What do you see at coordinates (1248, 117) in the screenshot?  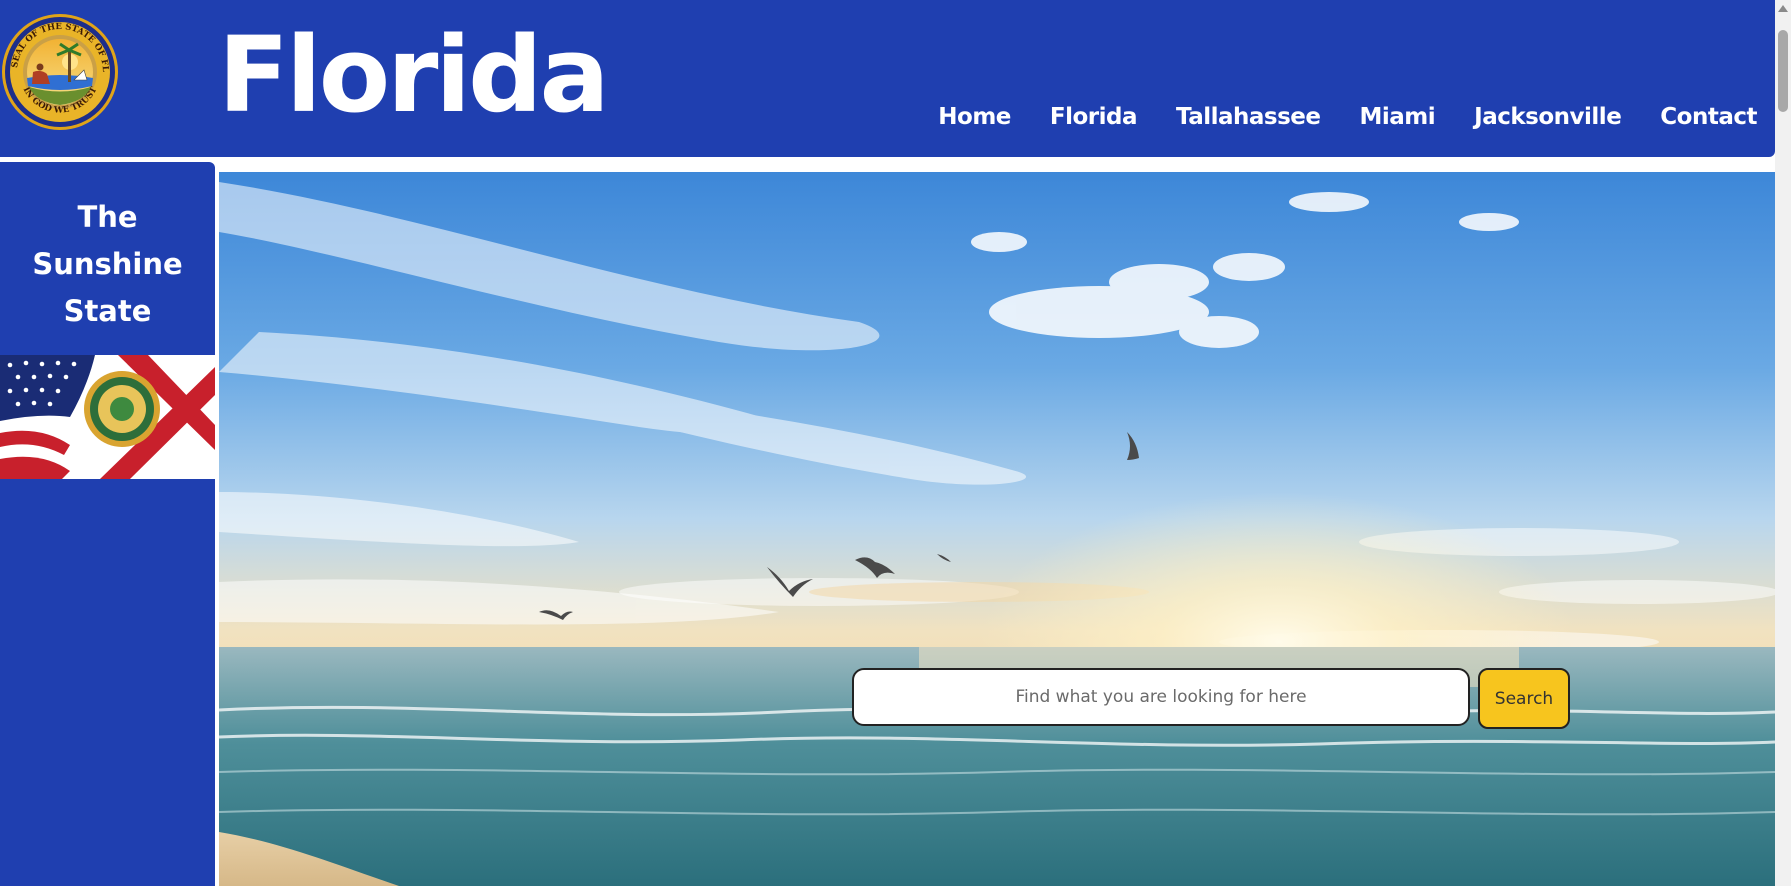 I see `nav-link-tallahassee: Tallahassee` at bounding box center [1248, 117].